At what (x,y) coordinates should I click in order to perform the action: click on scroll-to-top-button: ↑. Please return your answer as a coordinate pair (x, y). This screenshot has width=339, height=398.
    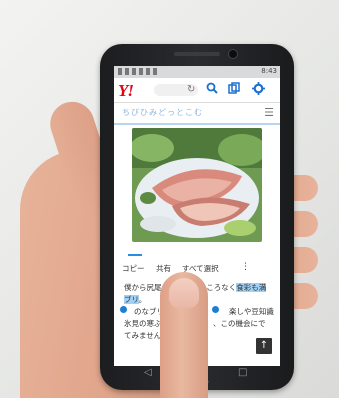
    Looking at the image, I should click on (264, 346).